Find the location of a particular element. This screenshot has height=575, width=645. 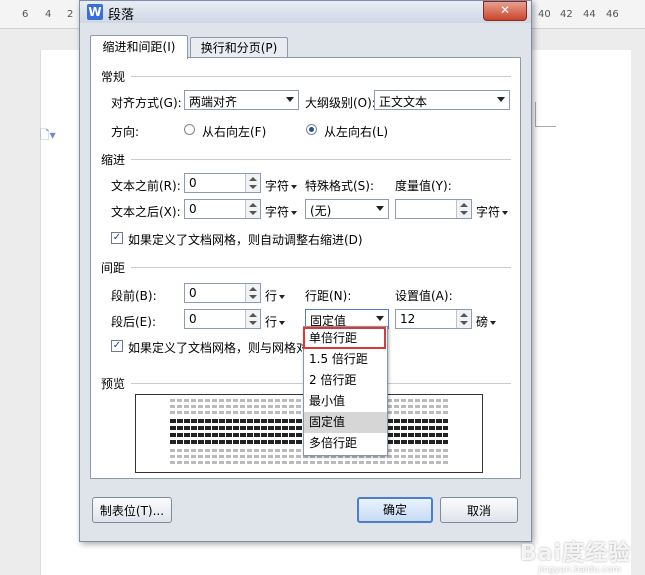

ltr-label: 从左向右(L) is located at coordinates (356, 132).